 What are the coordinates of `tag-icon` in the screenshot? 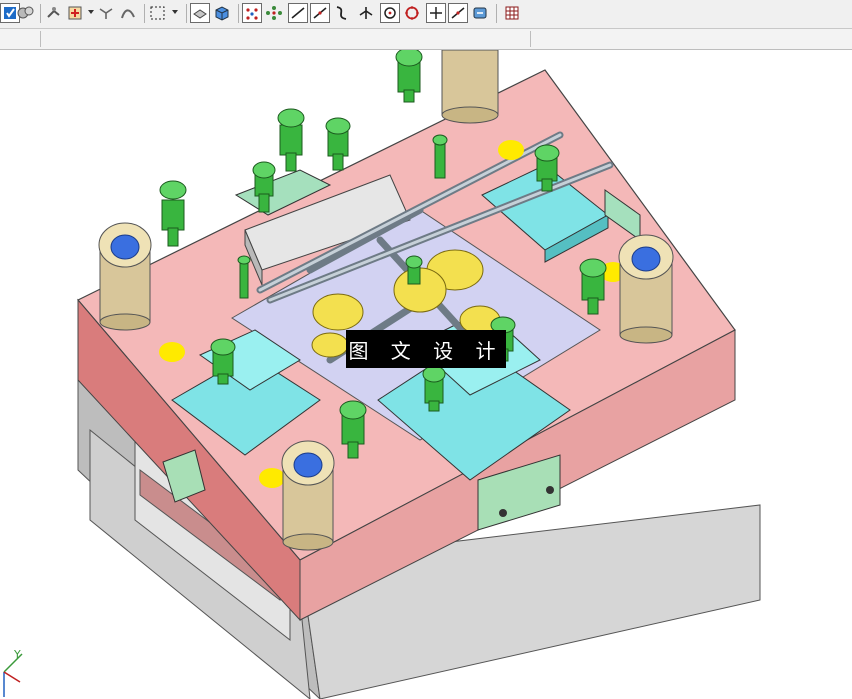 It's located at (480, 13).